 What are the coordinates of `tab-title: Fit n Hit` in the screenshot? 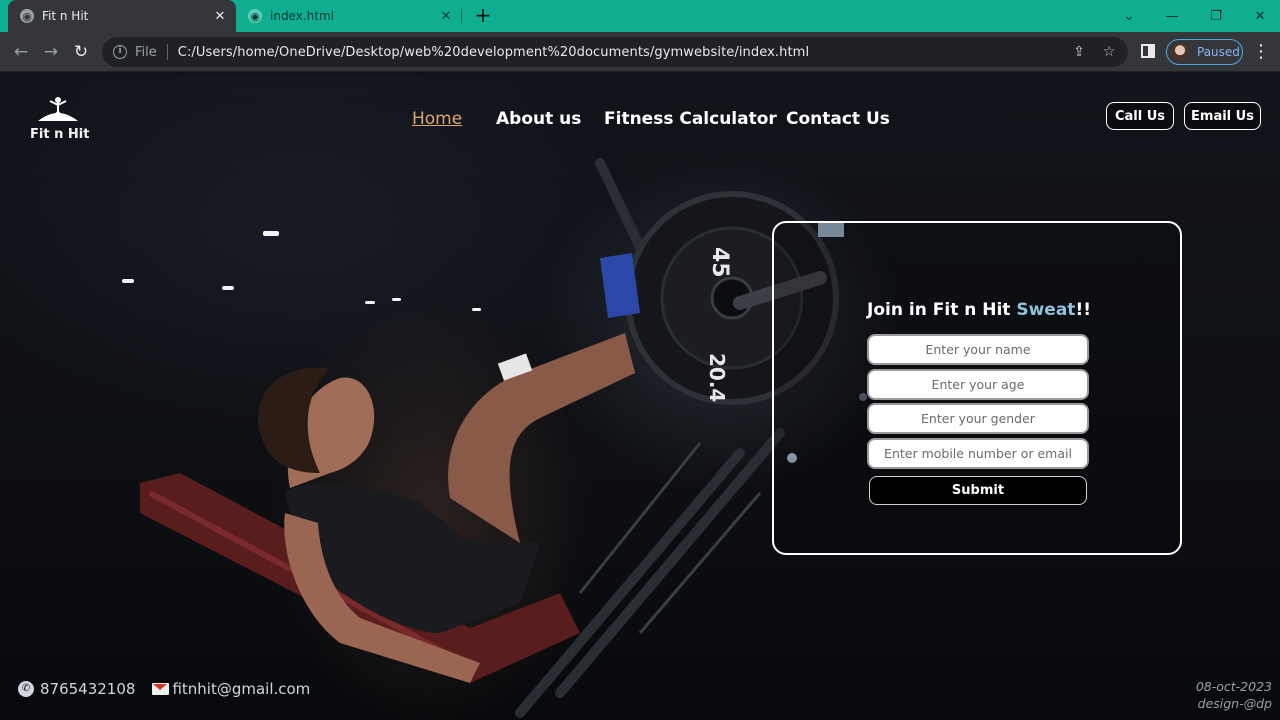 It's located at (65, 16).